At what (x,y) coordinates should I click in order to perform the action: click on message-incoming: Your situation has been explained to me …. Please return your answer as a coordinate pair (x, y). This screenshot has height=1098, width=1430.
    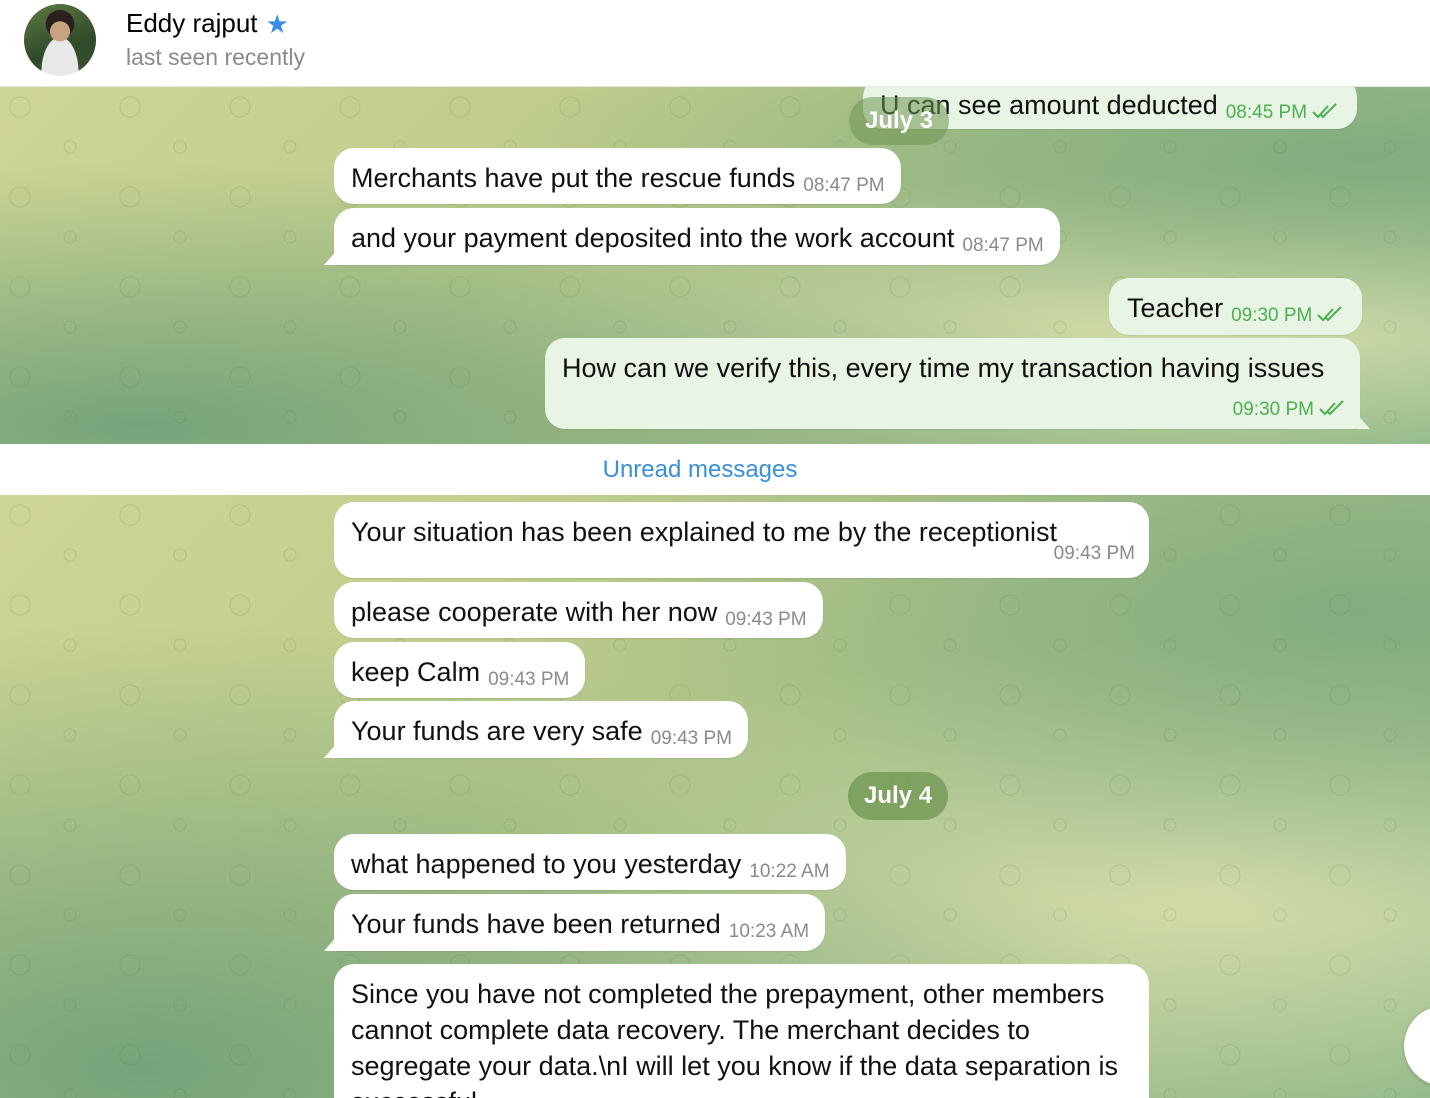
    Looking at the image, I should click on (741, 540).